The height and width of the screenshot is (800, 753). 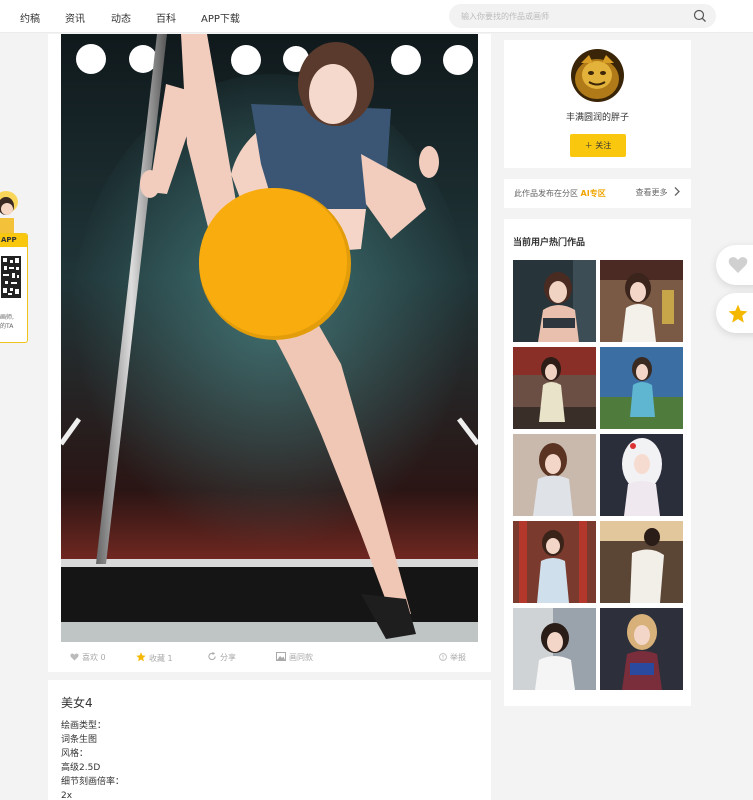 What do you see at coordinates (677, 191) in the screenshot?
I see `chevron-right-icon` at bounding box center [677, 191].